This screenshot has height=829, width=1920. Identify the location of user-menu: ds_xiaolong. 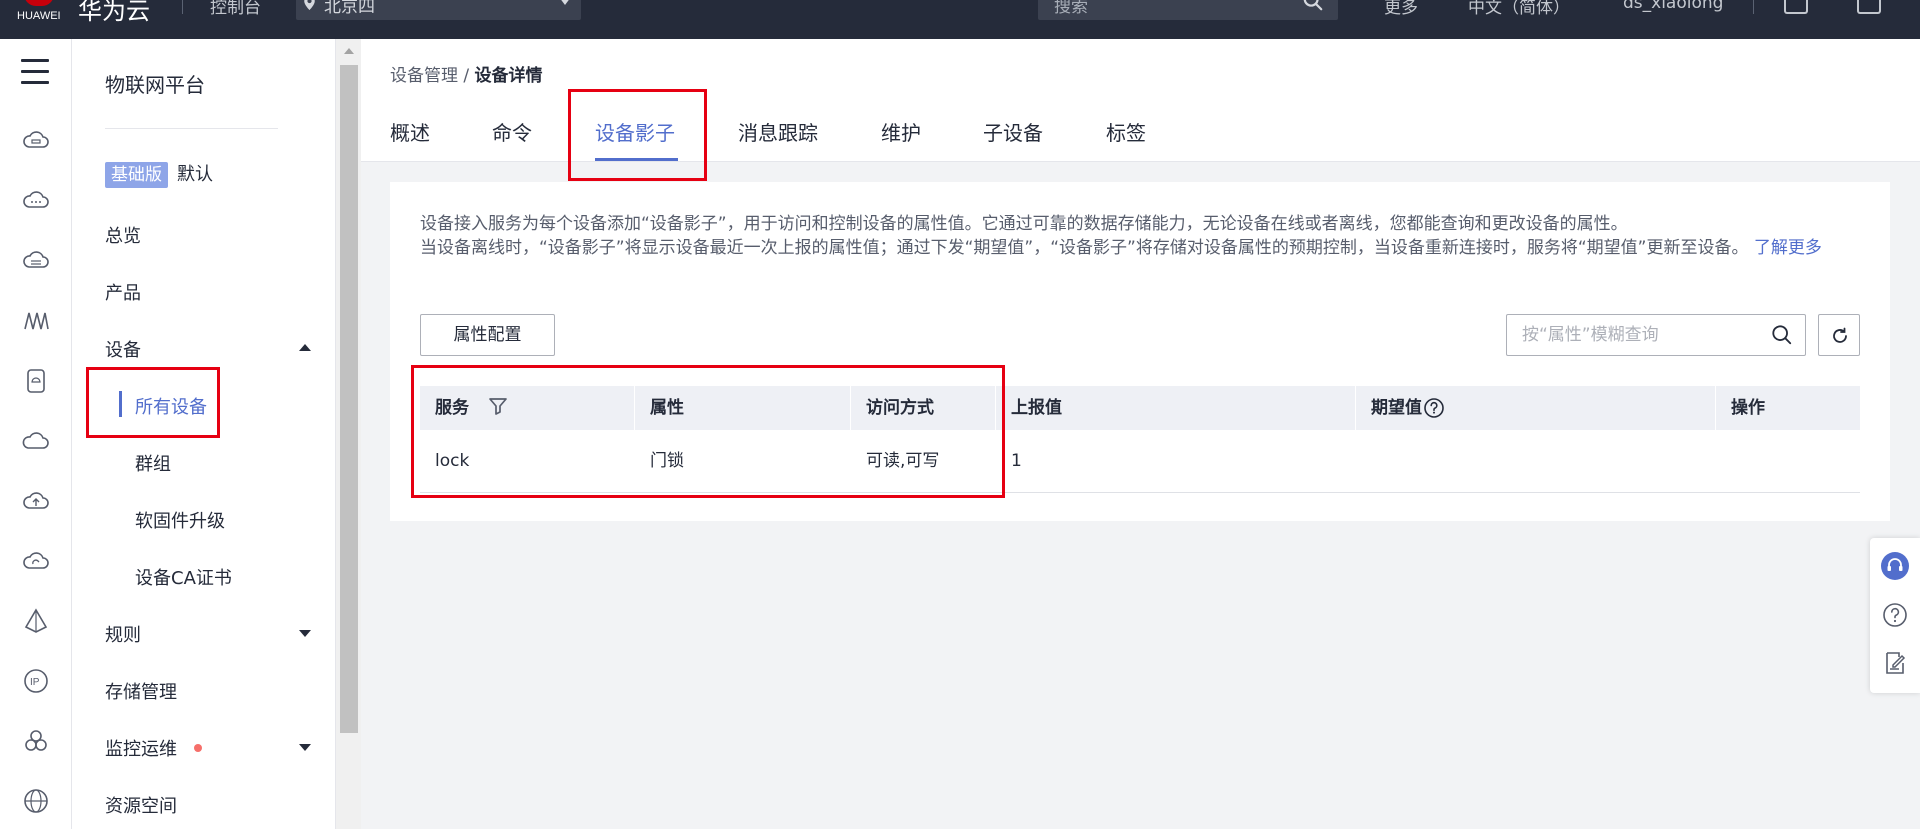
(1673, 6).